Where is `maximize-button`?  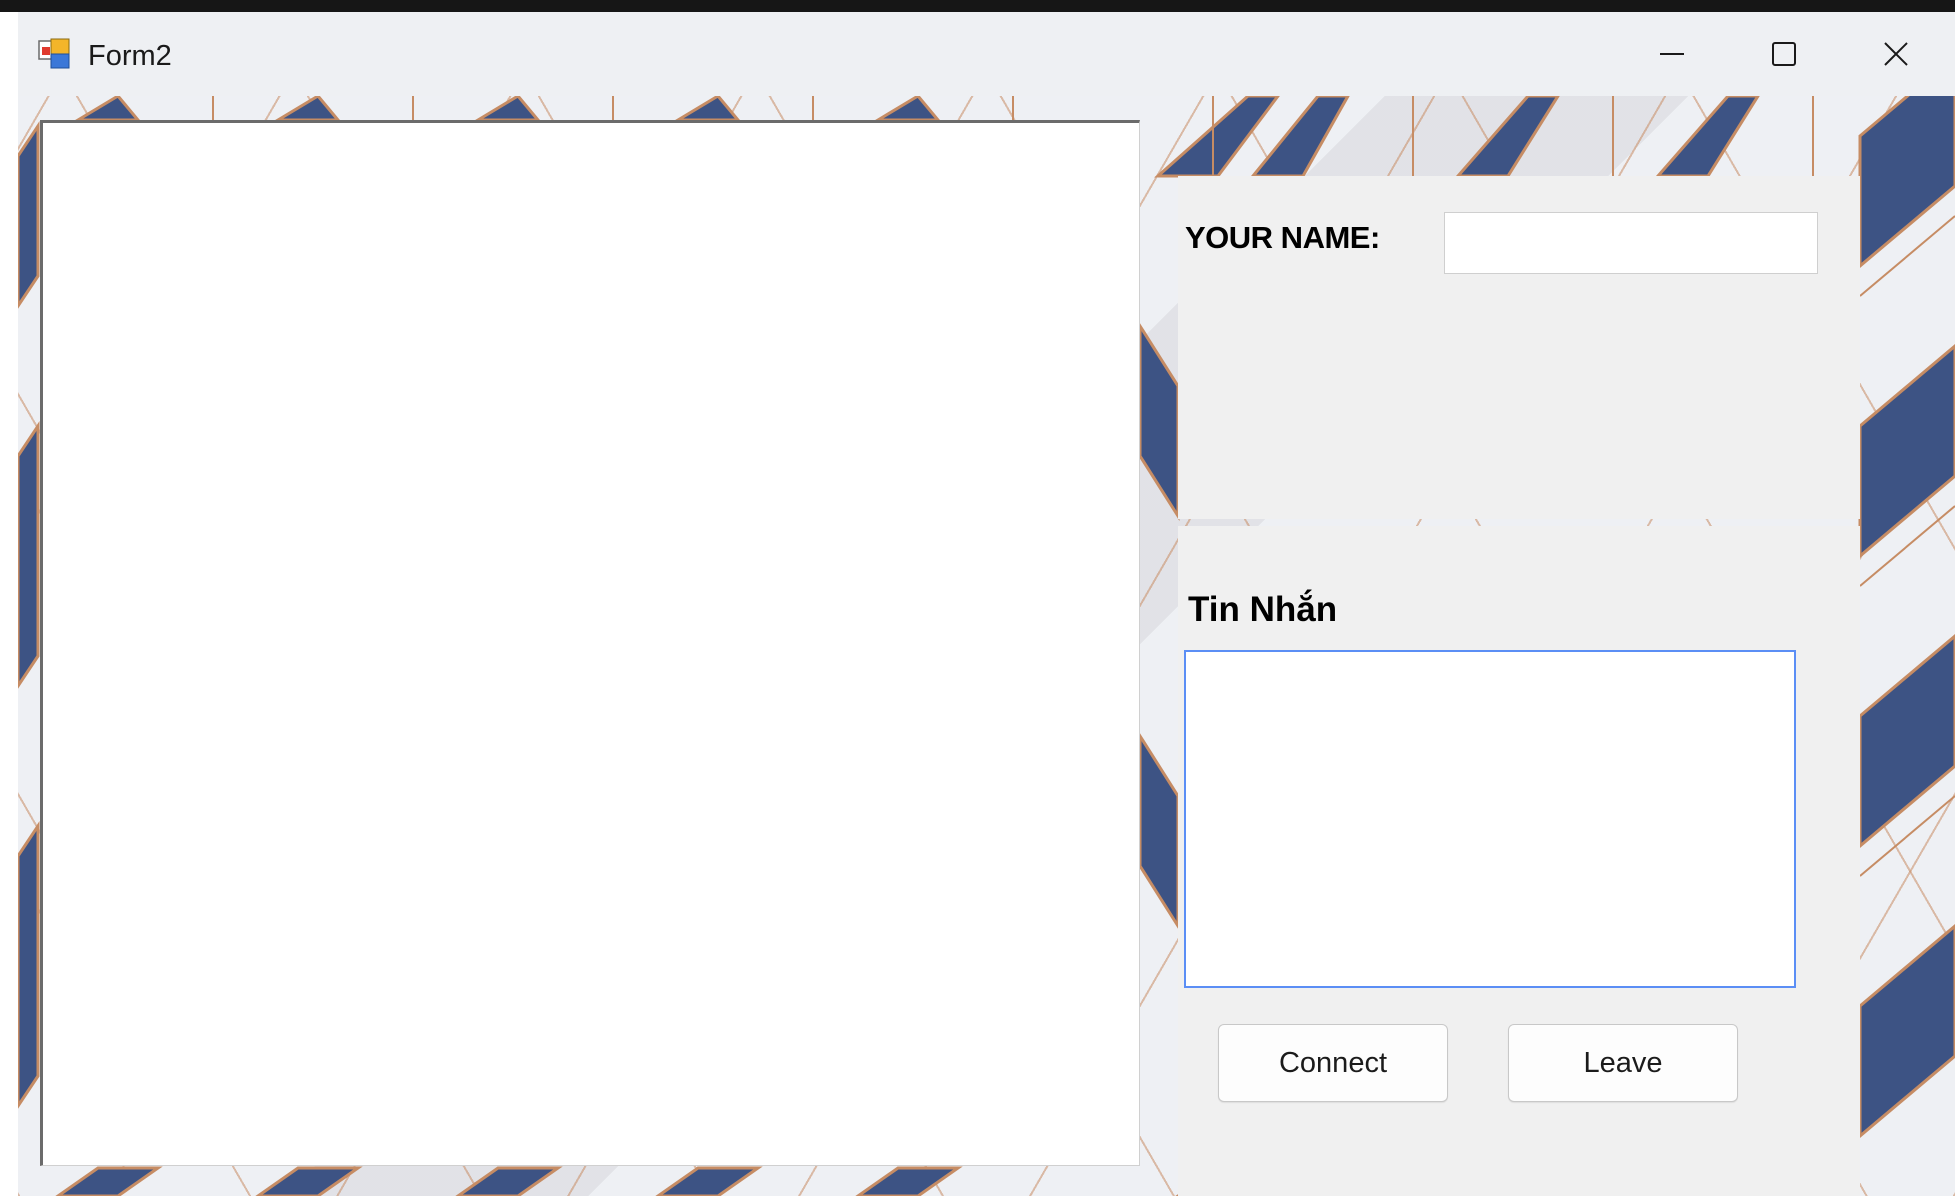
maximize-button is located at coordinates (1784, 54).